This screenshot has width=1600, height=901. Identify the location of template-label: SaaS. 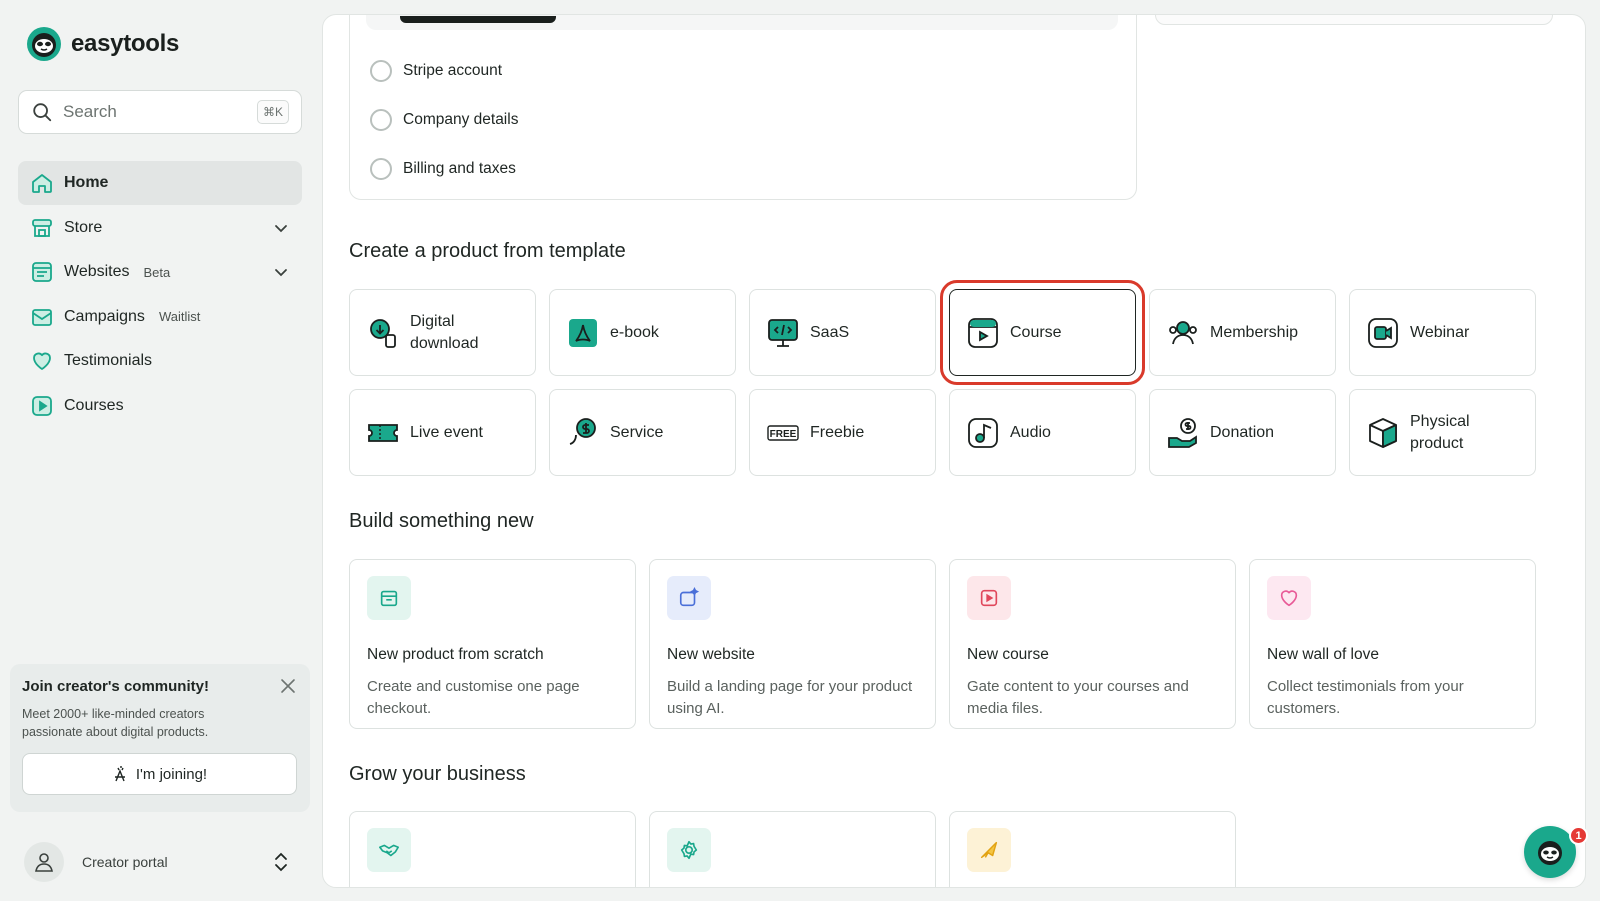
(830, 332).